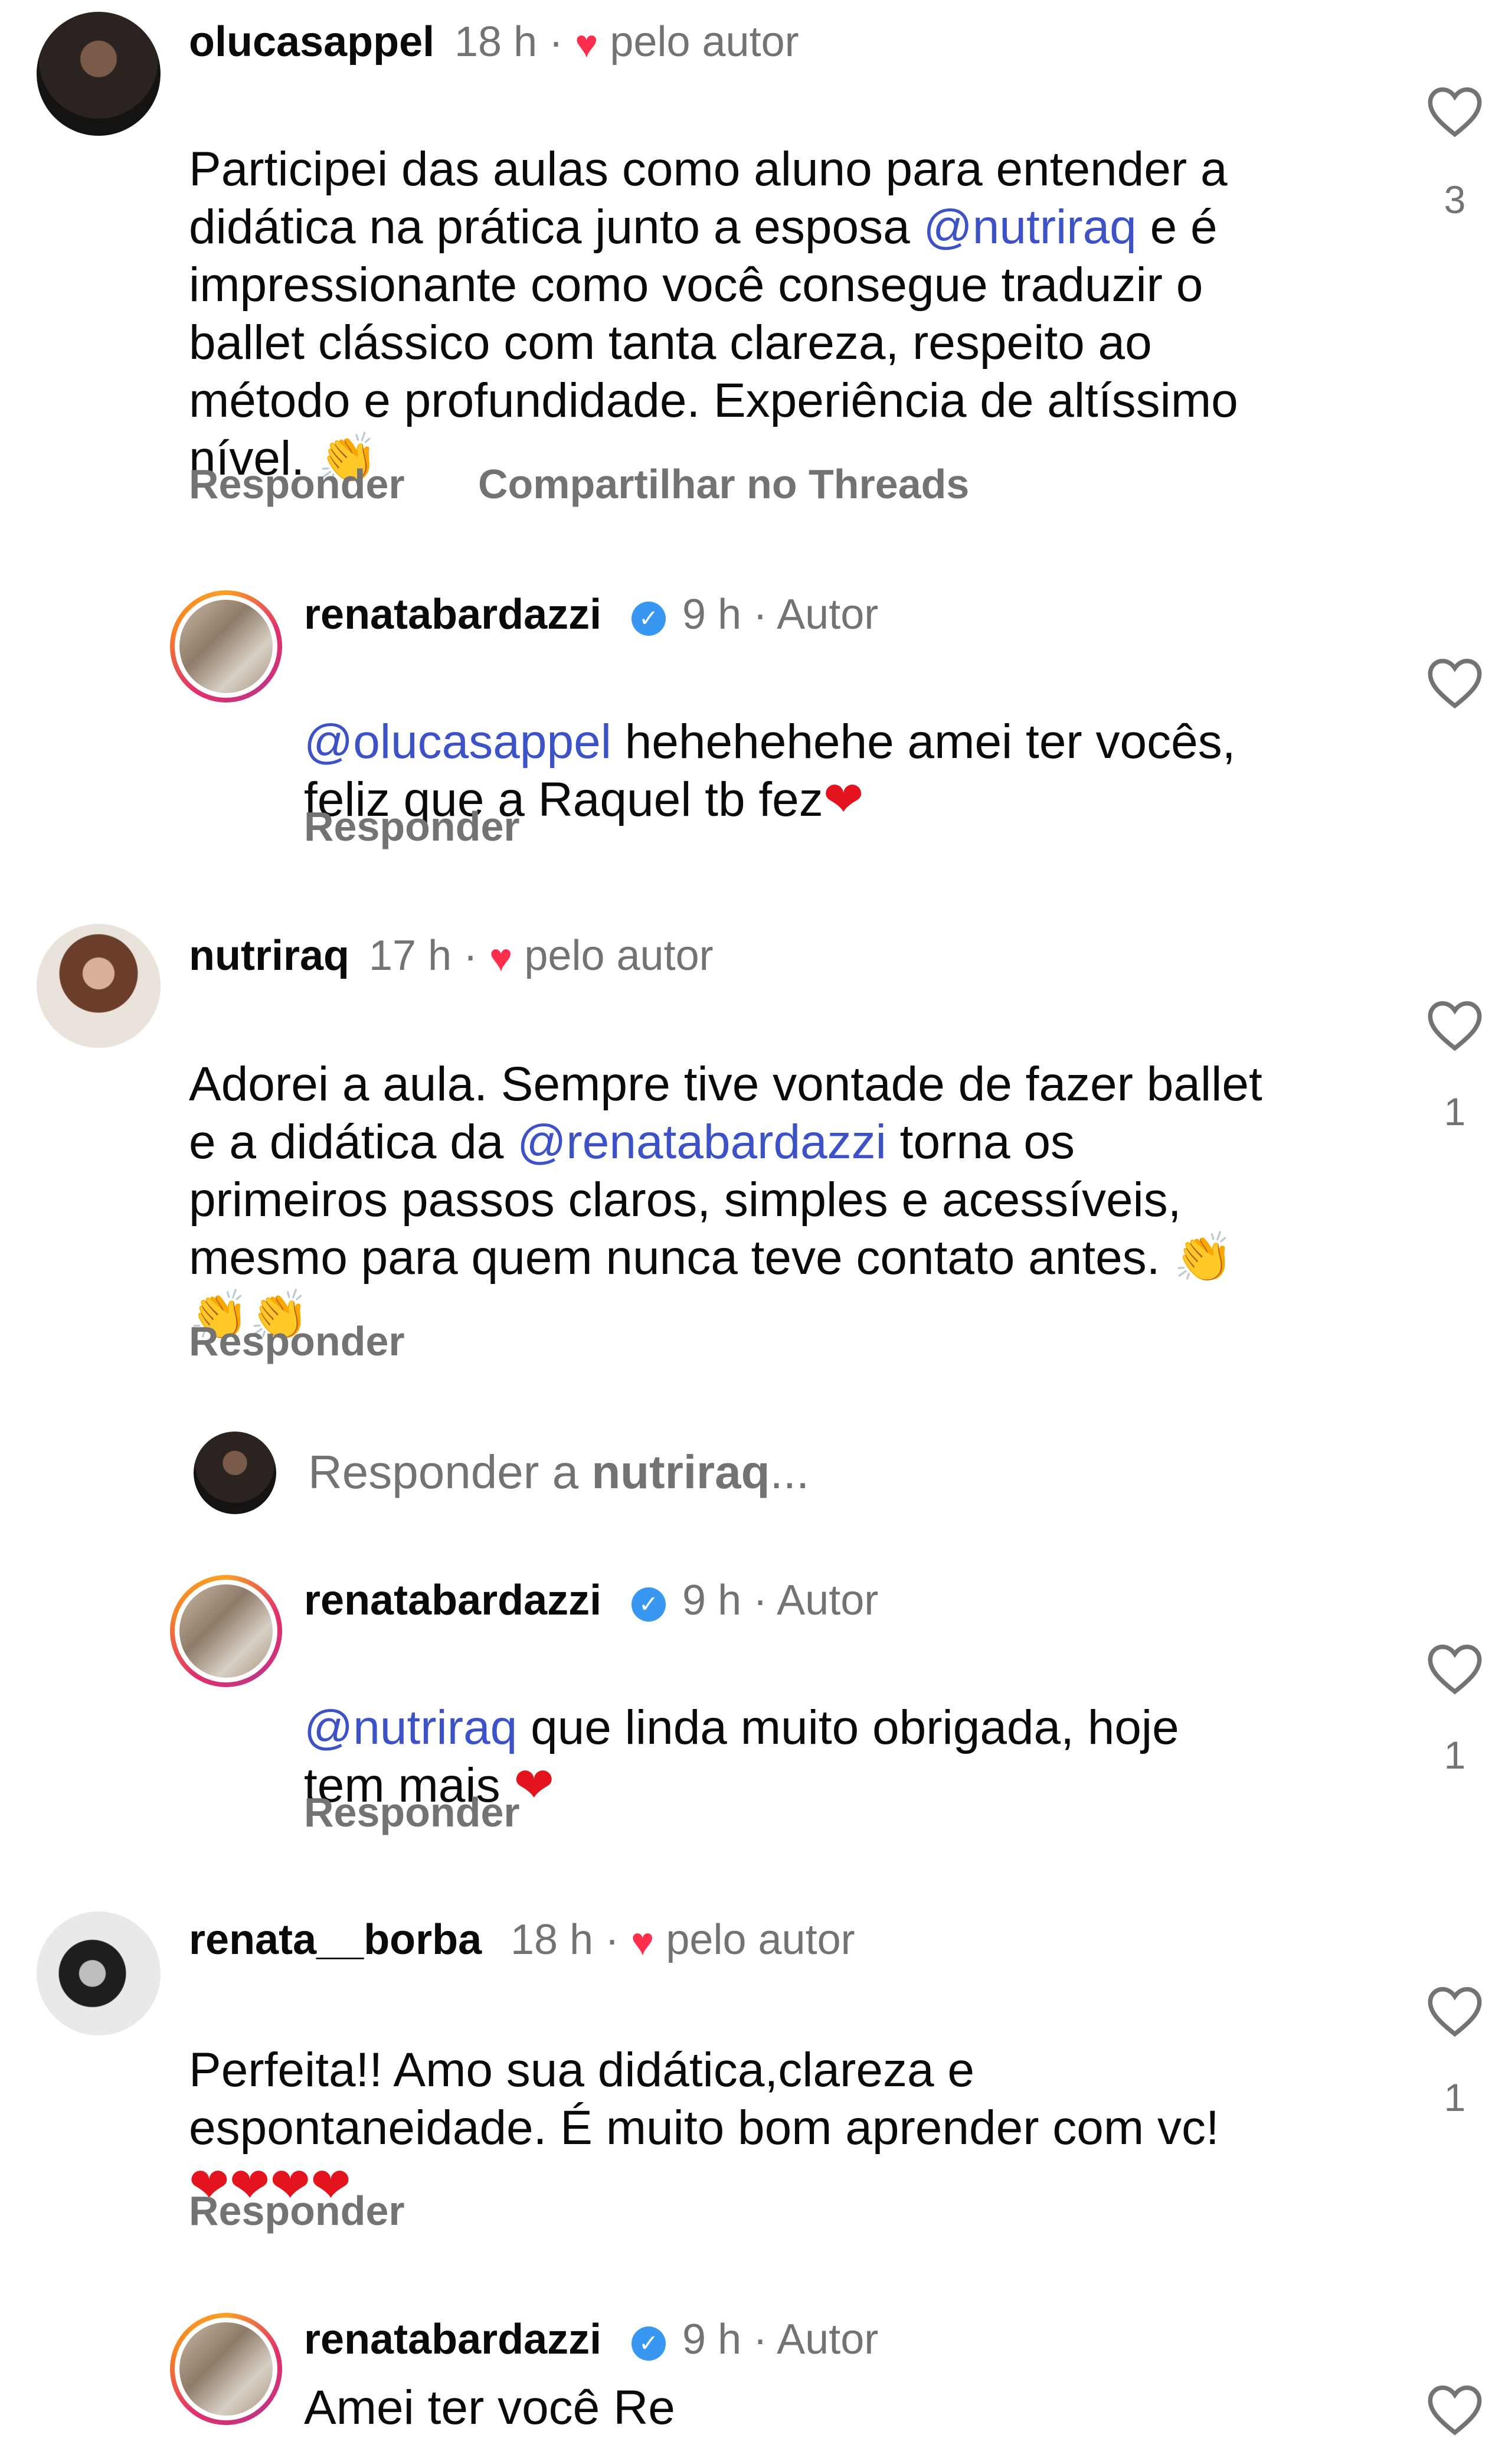  What do you see at coordinates (705, 42) in the screenshot?
I see `liked-by-author: pelo autor` at bounding box center [705, 42].